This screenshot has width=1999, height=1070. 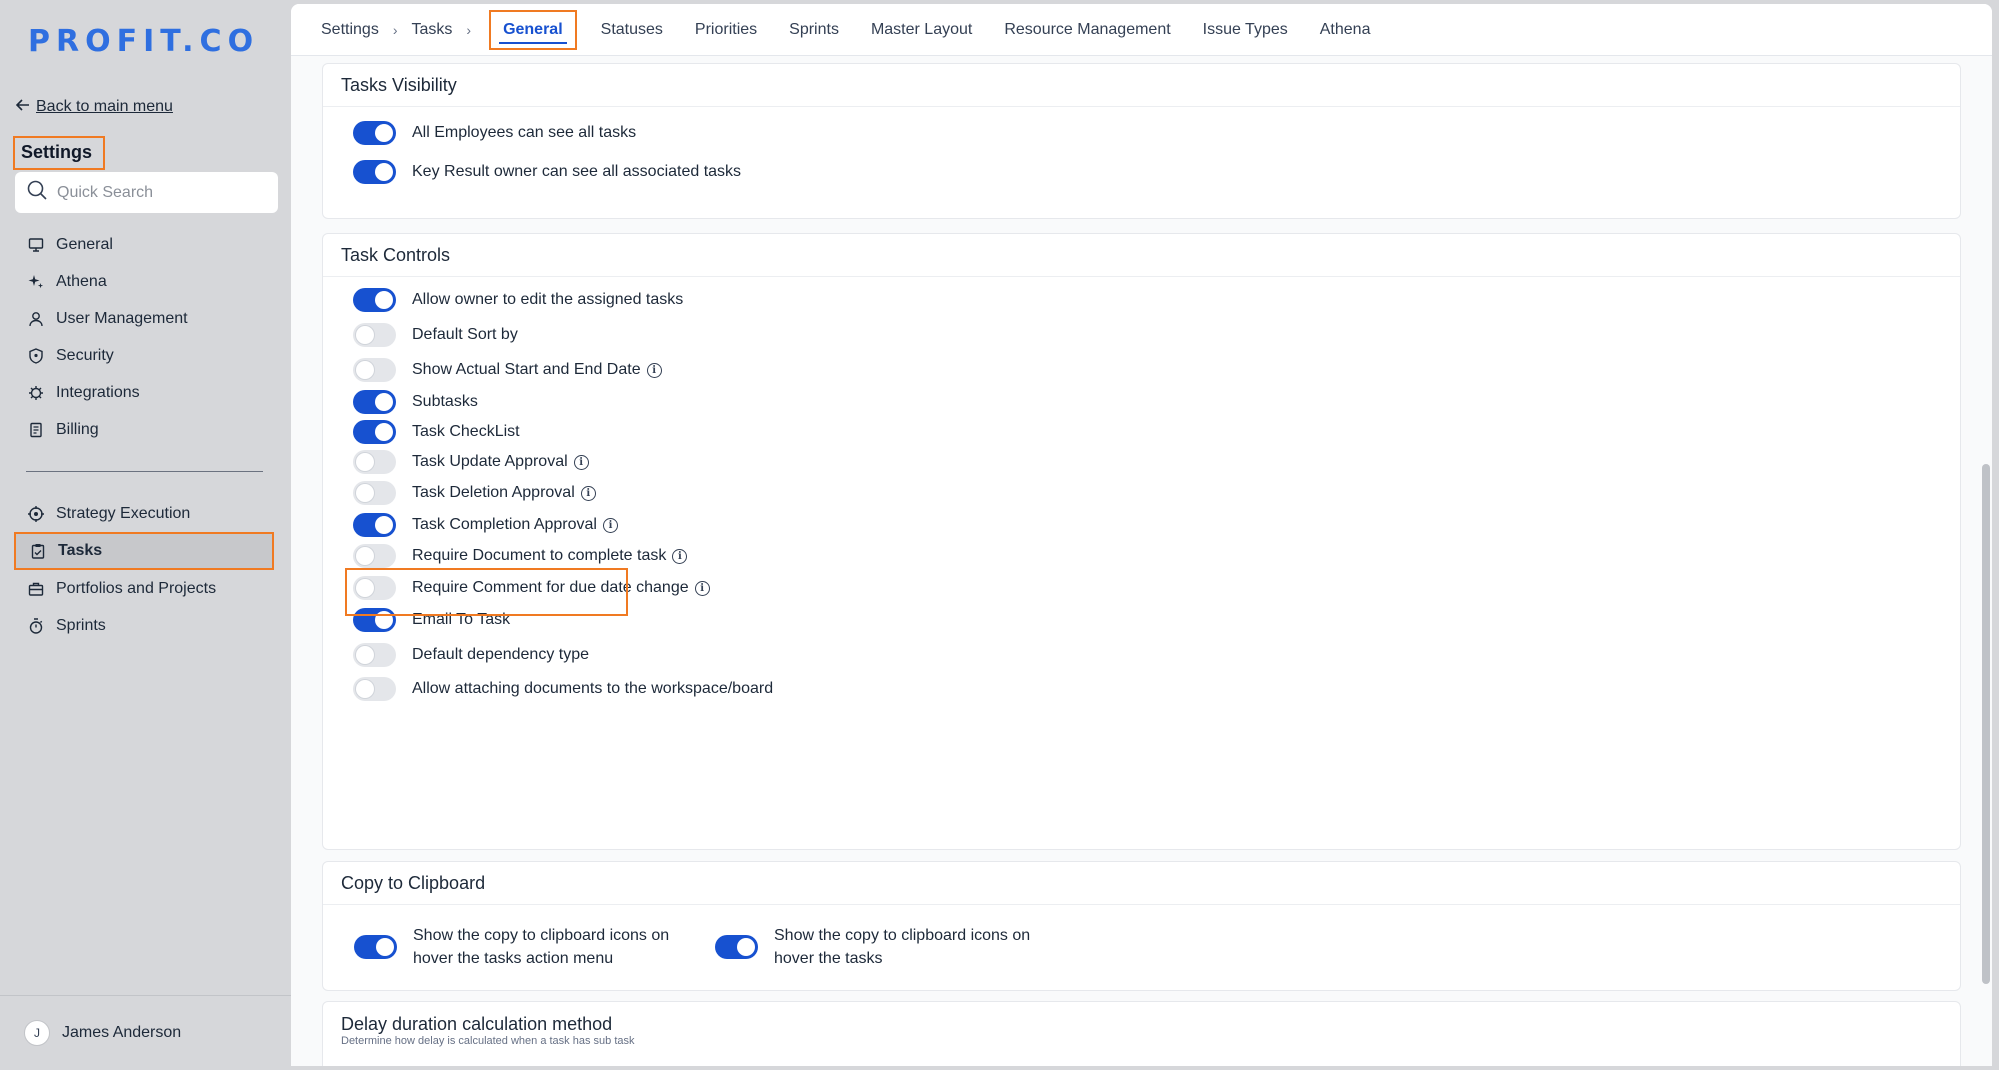 What do you see at coordinates (59, 153) in the screenshot?
I see `settings-title: Settings` at bounding box center [59, 153].